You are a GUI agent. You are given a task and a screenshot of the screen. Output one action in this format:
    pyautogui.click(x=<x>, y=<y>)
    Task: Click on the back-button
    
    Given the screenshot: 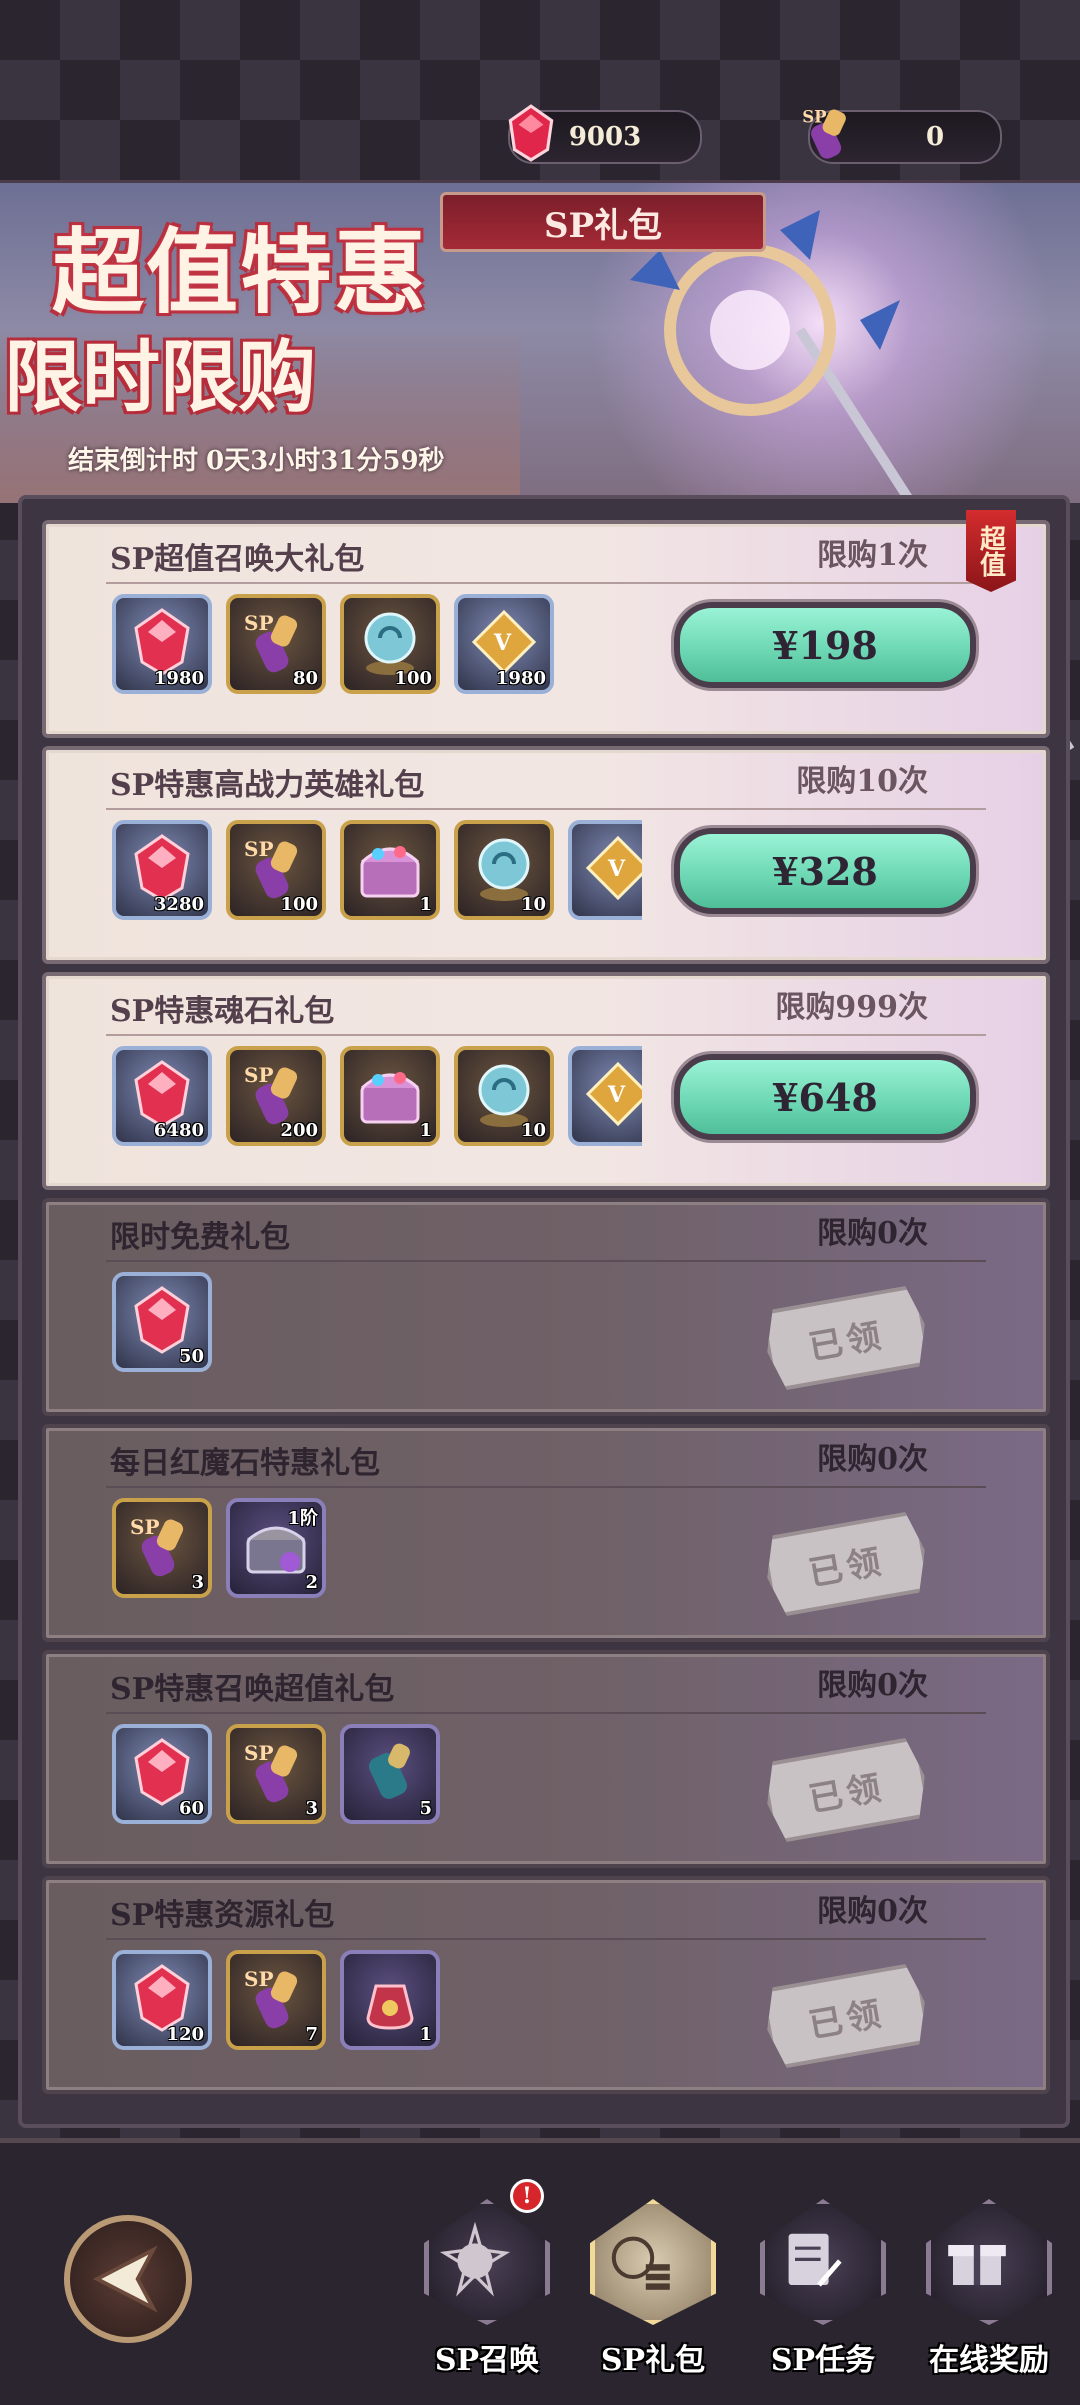 What is the action you would take?
    pyautogui.click(x=128, y=2279)
    